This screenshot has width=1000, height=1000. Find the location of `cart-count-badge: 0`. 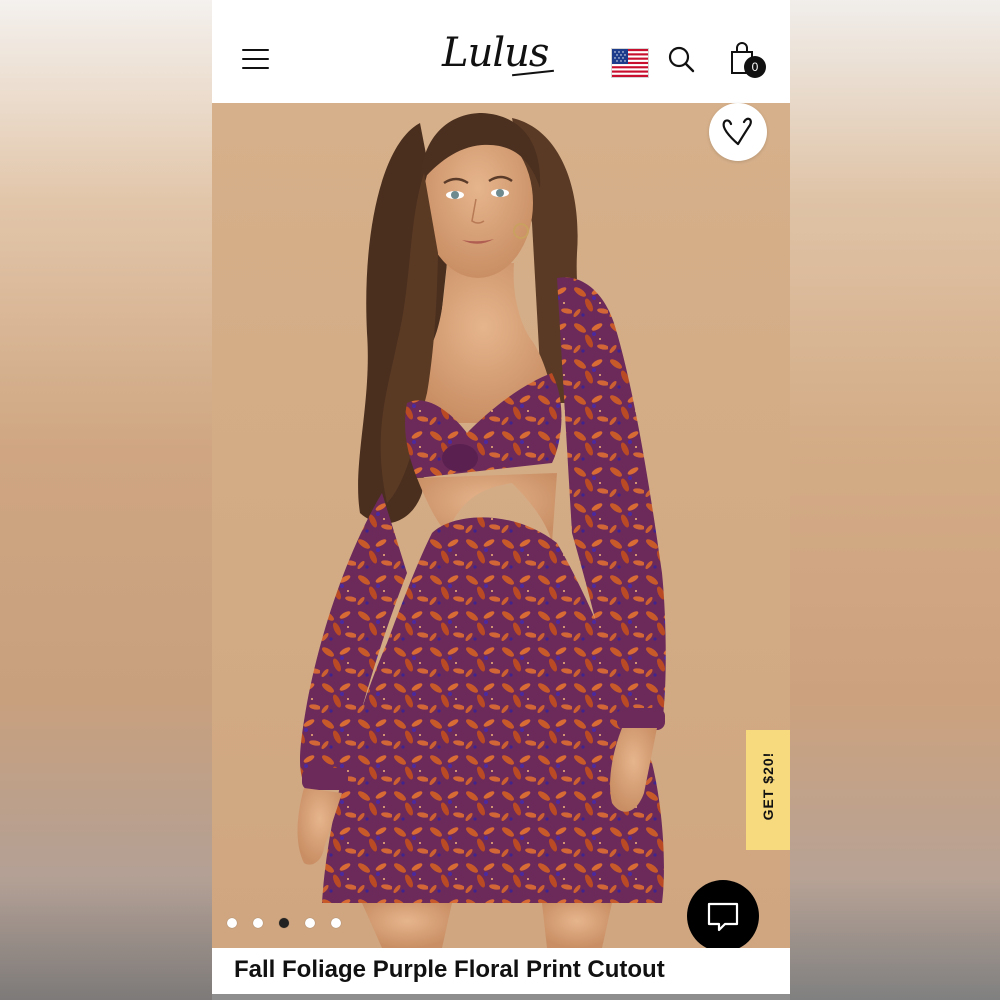

cart-count-badge: 0 is located at coordinates (755, 67).